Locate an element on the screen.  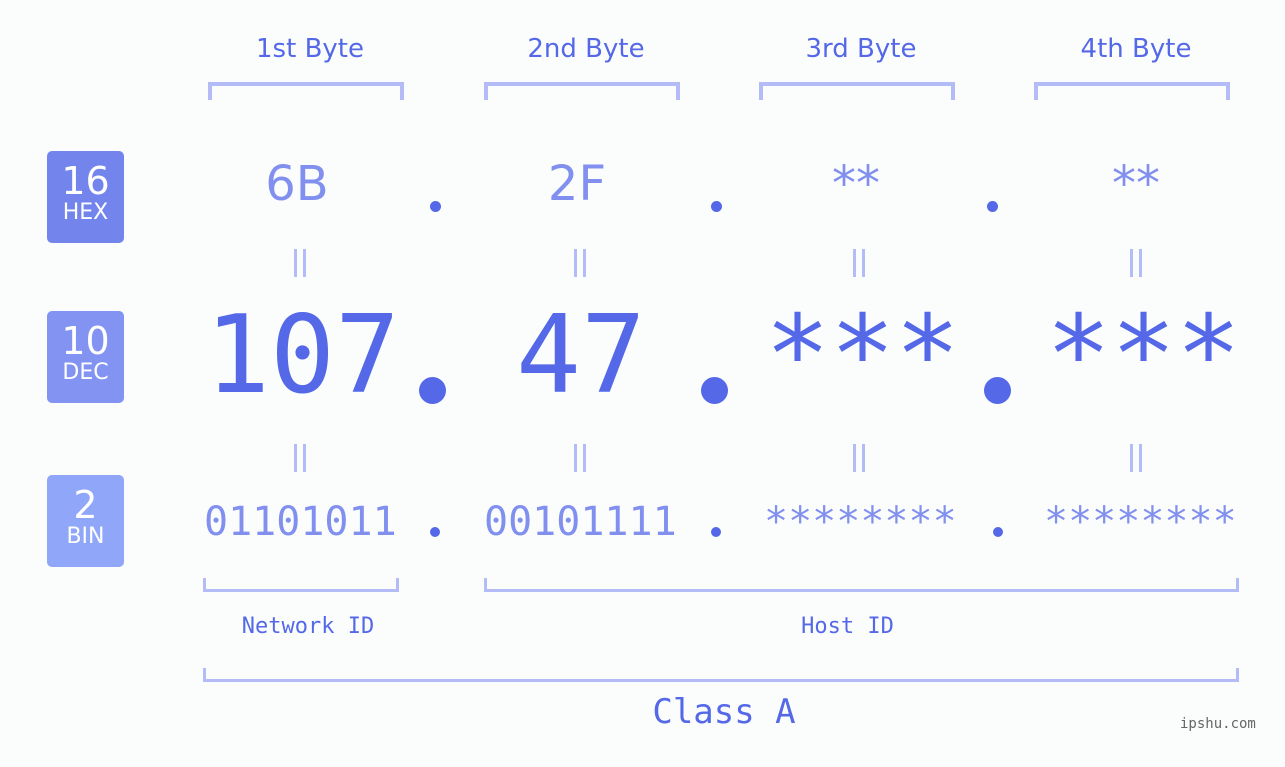
class-bracket is located at coordinates (721, 675).